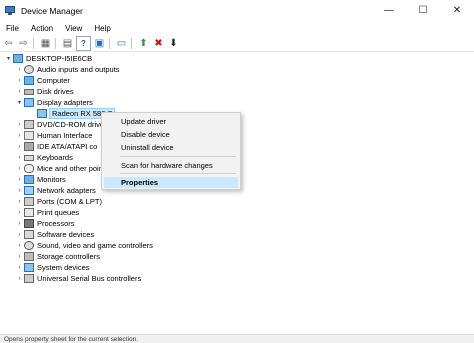 The image size is (474, 343). What do you see at coordinates (45, 43) in the screenshot?
I see `show-hidden-icon: ▦` at bounding box center [45, 43].